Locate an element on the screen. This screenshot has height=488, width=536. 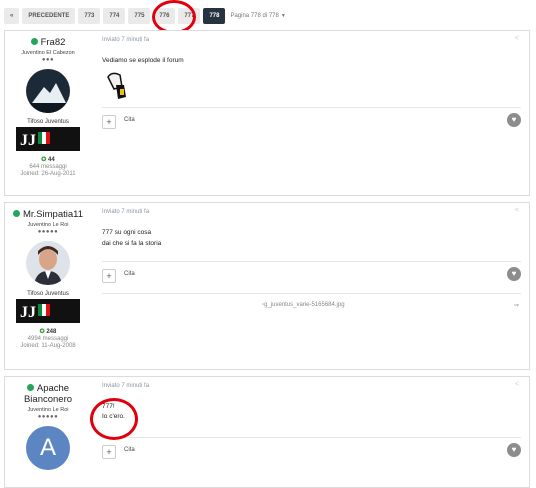
caret-down-icon: ▼ is located at coordinates (283, 16).